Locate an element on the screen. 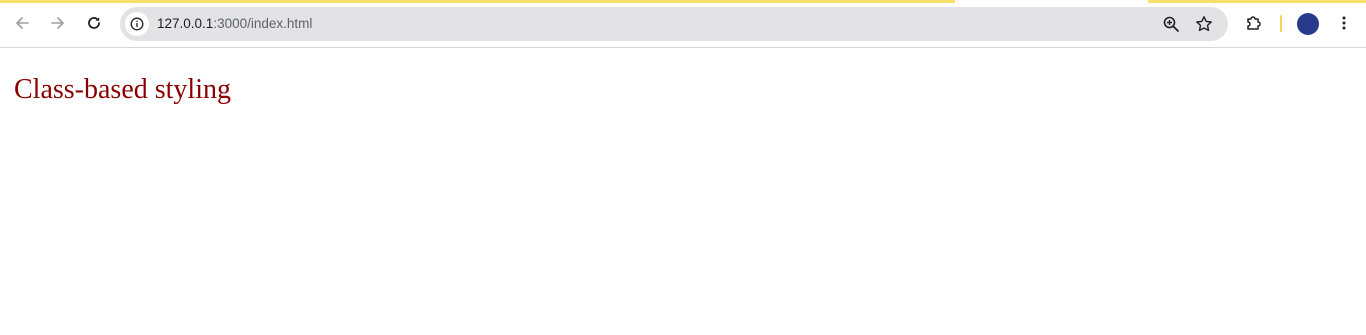  star-icon is located at coordinates (1204, 24).